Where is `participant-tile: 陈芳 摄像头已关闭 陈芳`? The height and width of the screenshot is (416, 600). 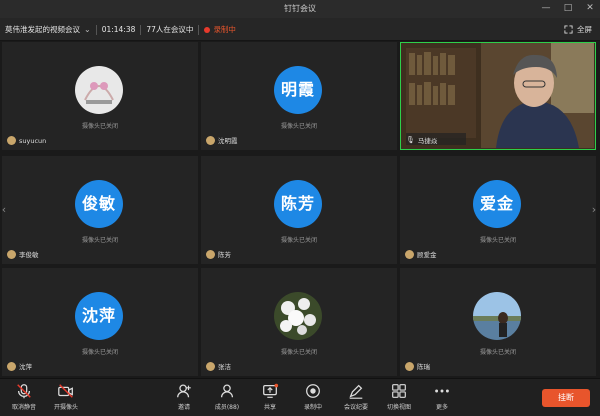 participant-tile: 陈芳 摄像头已关闭 陈芳 is located at coordinates (299, 210).